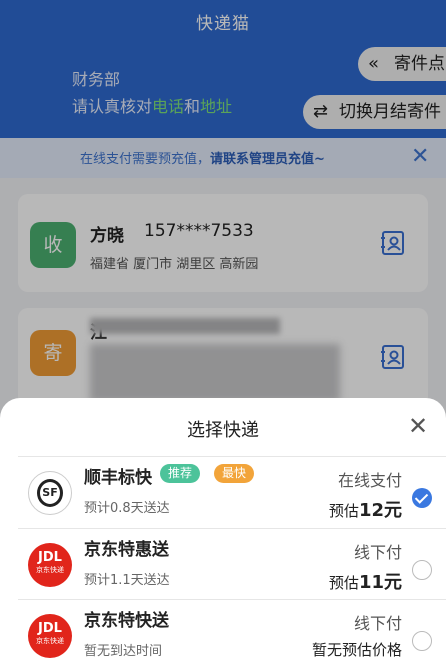 The width and height of the screenshot is (446, 658). I want to click on delivery-estimate: 暂无到达时间, so click(123, 651).